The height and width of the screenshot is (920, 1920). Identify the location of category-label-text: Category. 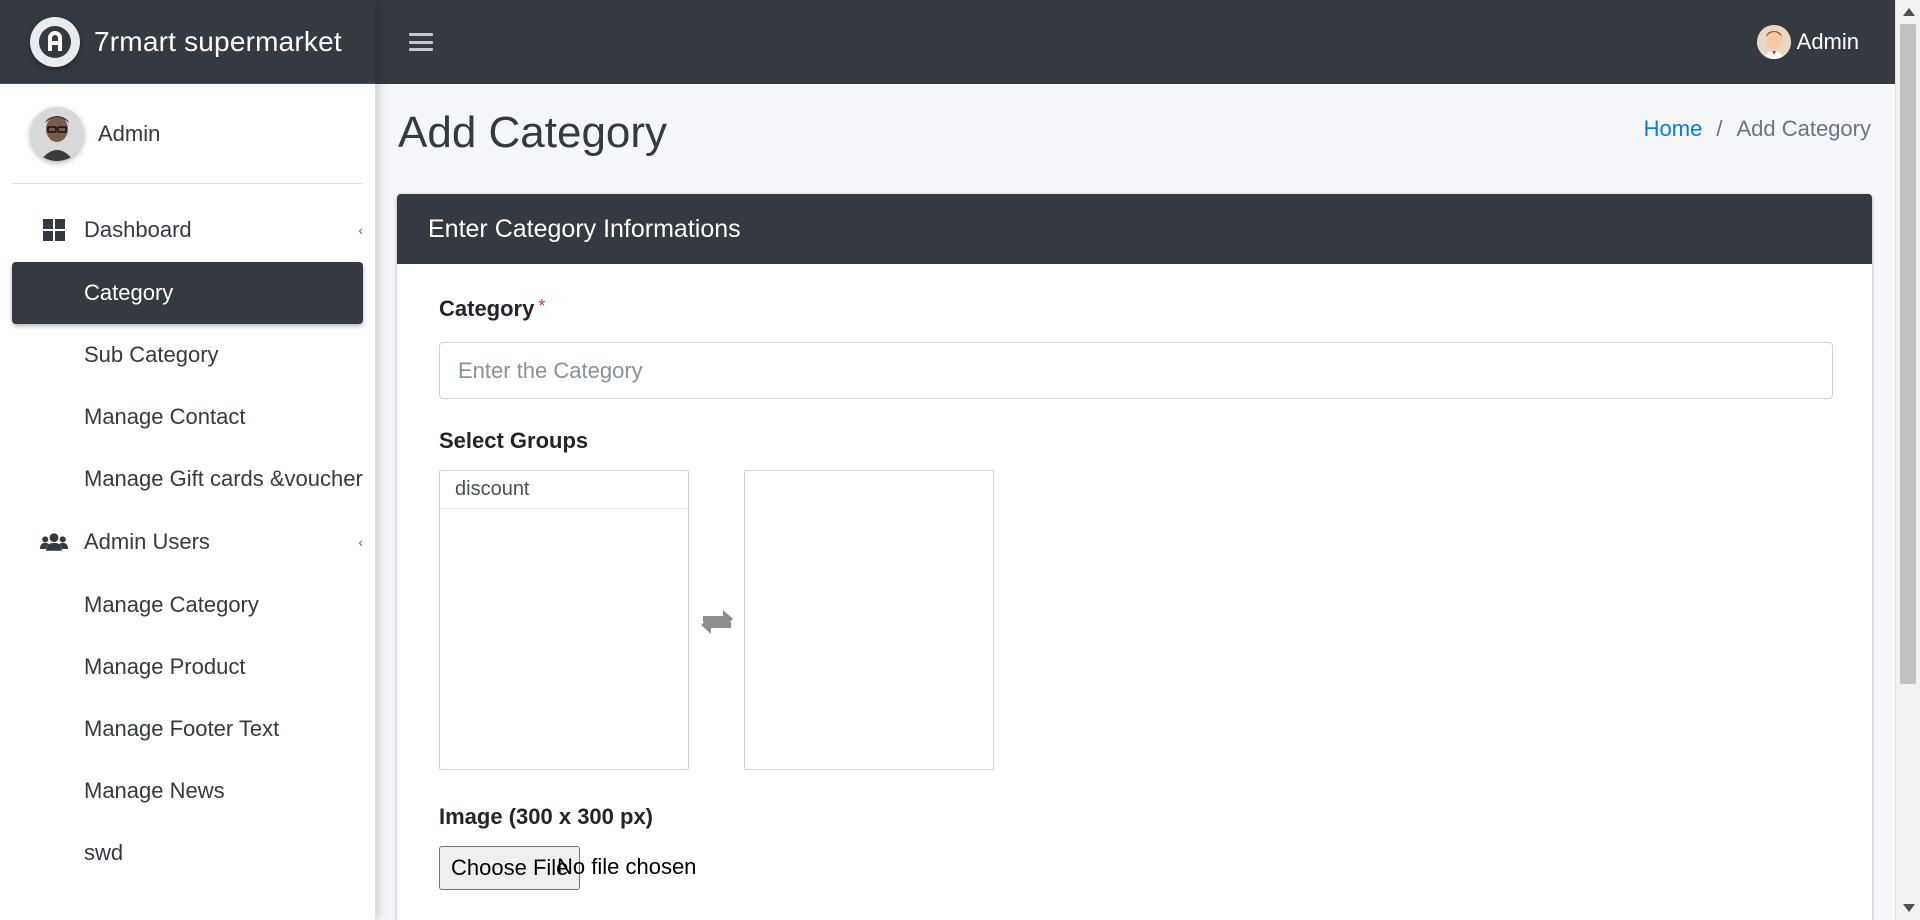
(487, 308).